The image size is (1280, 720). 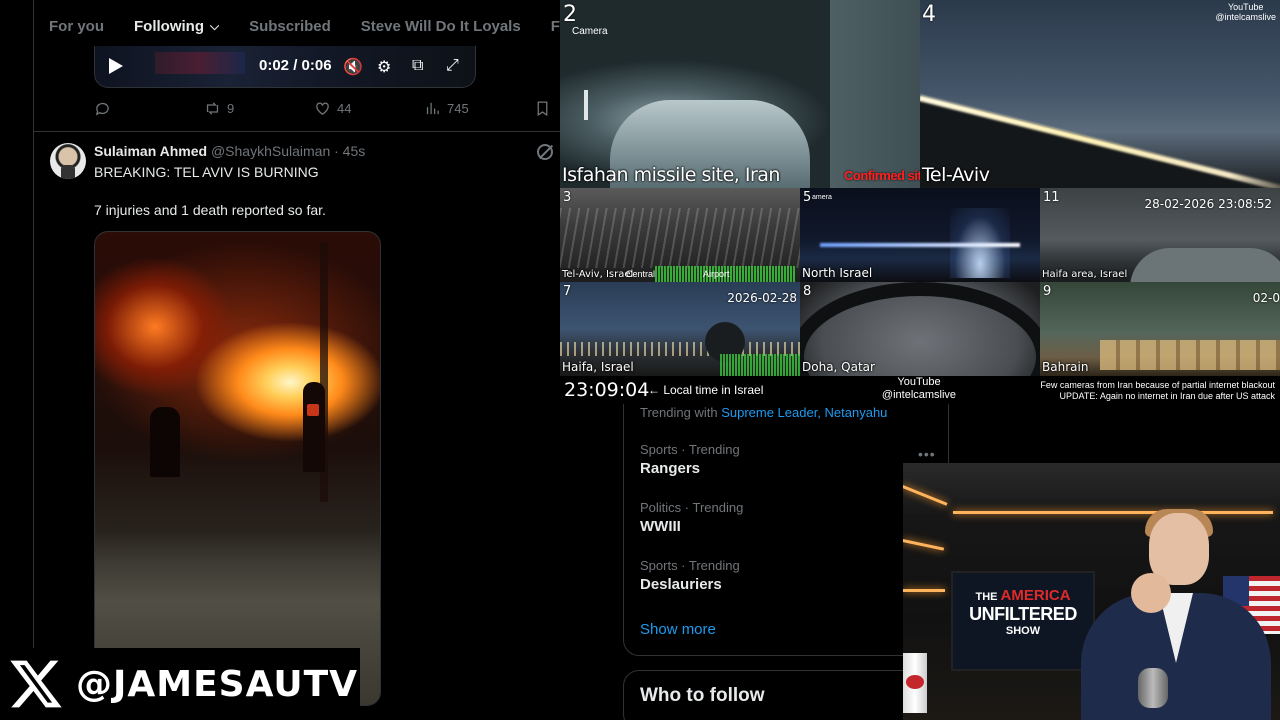 What do you see at coordinates (679, 412) in the screenshot?
I see `trending-with-prefix: Trending with` at bounding box center [679, 412].